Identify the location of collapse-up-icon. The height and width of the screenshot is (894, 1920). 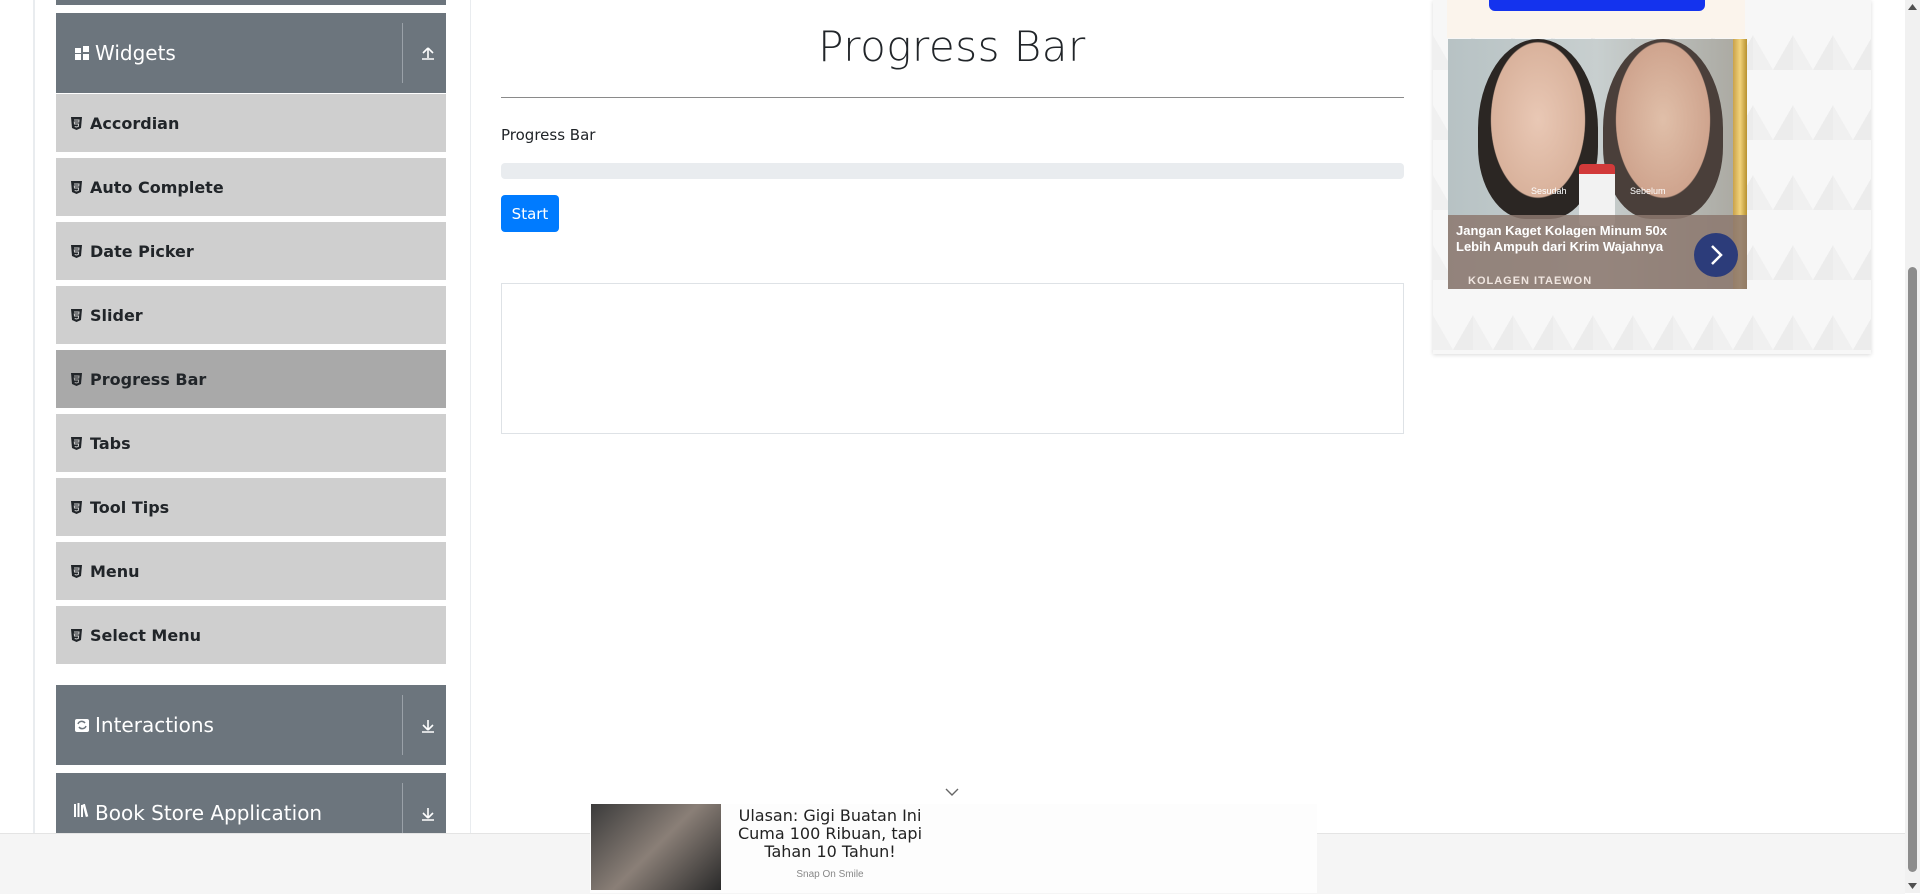
(428, 53).